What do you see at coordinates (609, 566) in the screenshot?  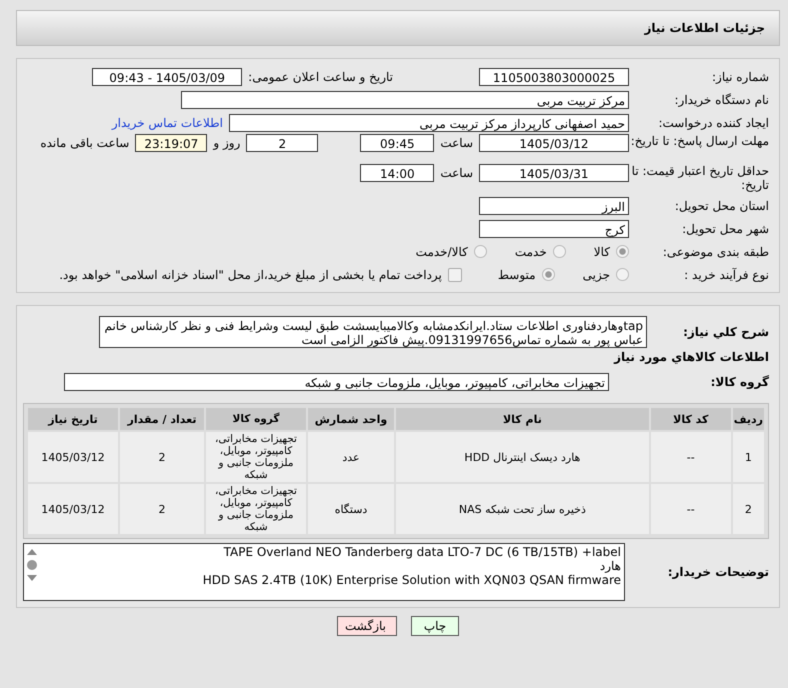 I see `note-line: هارد` at bounding box center [609, 566].